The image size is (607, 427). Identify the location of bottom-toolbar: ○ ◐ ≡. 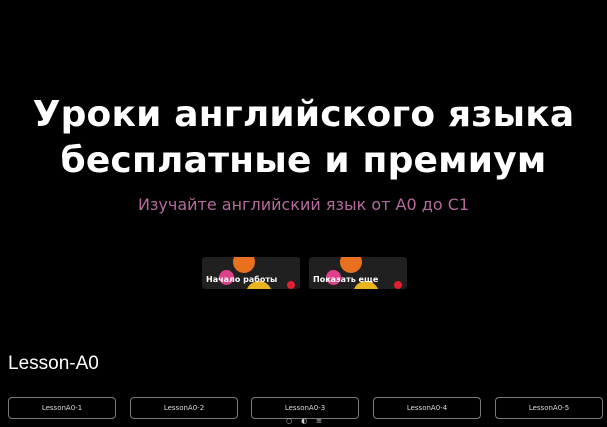
(304, 421).